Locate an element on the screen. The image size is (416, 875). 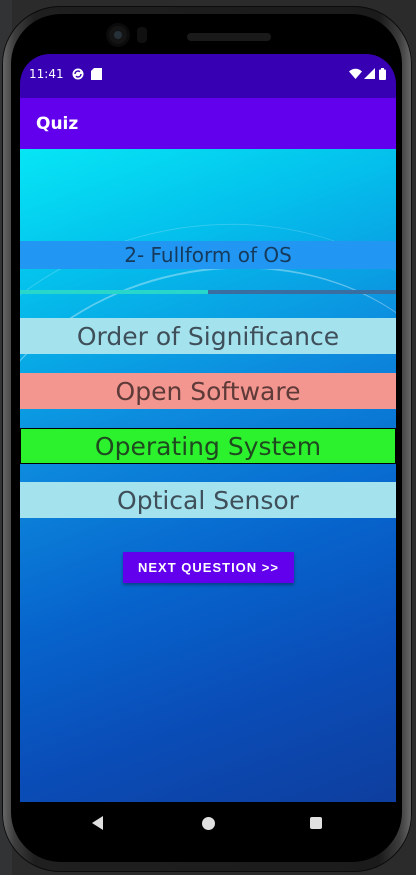
quiz-progress-fill is located at coordinates (114, 292).